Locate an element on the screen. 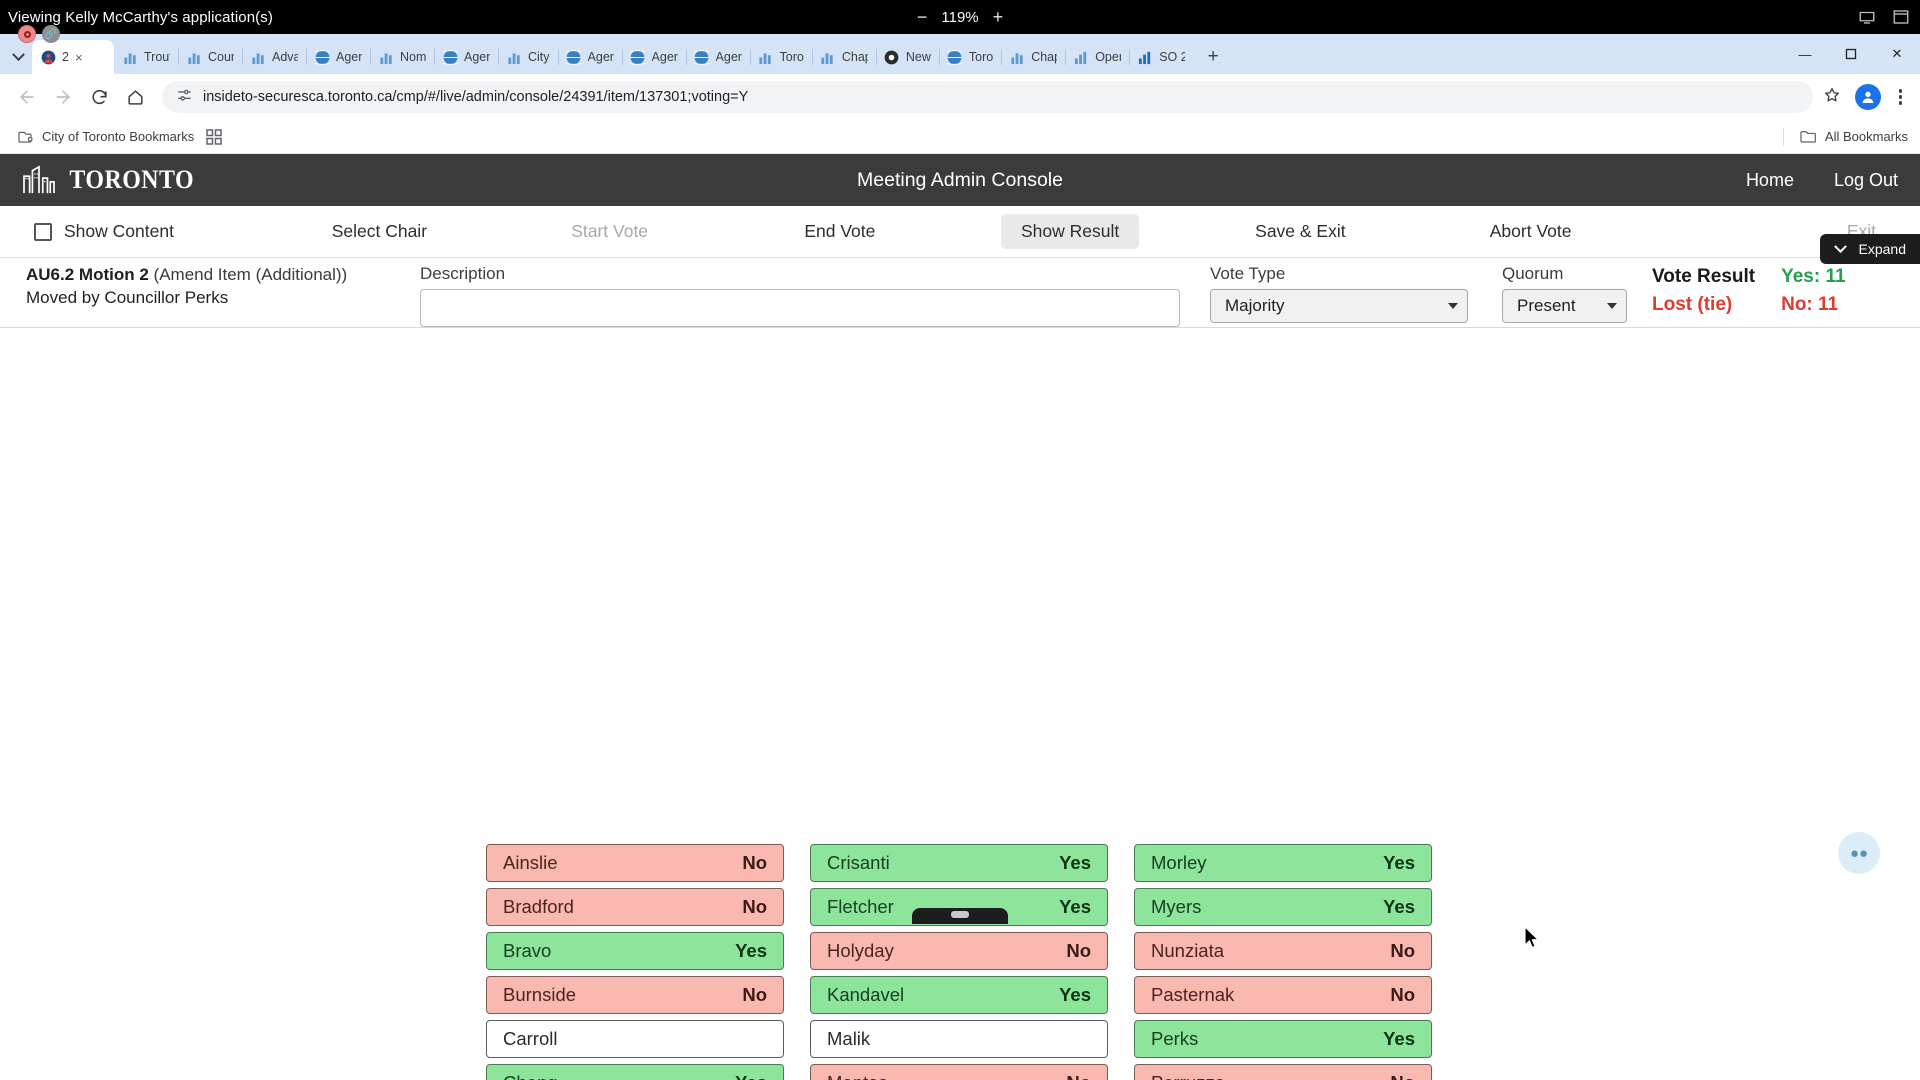 The image size is (1920, 1080). vote-row: Bradford No is located at coordinates (635, 907).